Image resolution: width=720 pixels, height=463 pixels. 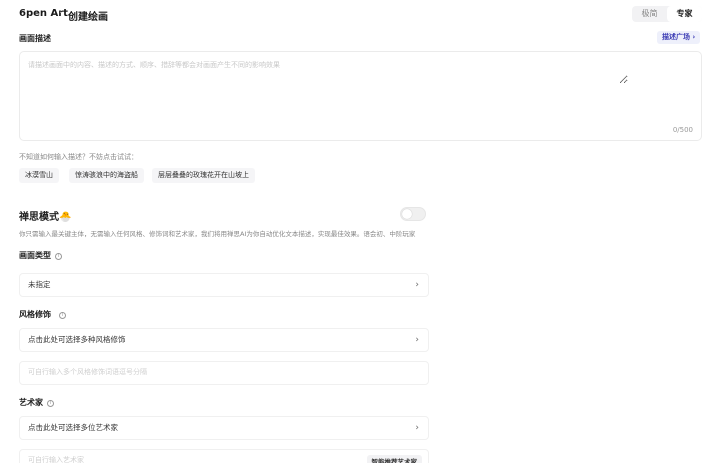 I want to click on artist-text-input, so click(x=188, y=459).